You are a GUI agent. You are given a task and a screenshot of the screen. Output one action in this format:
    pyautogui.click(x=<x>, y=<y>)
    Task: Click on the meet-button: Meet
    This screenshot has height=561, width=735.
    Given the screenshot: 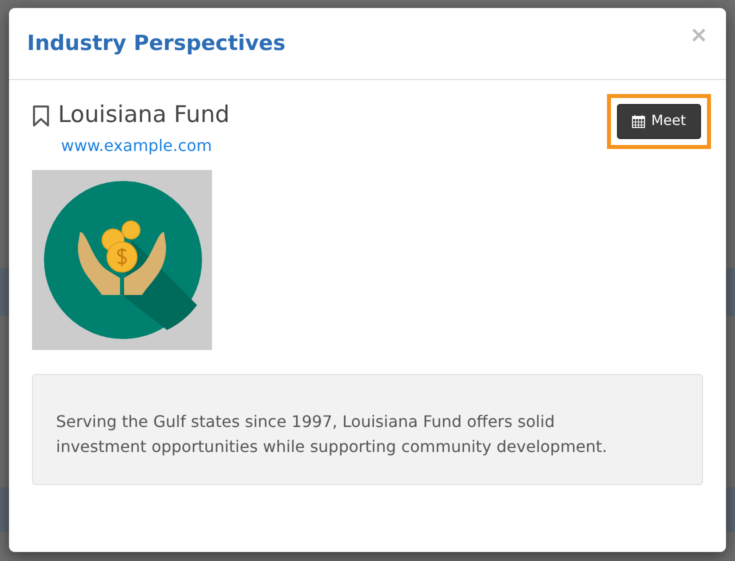 What is the action you would take?
    pyautogui.click(x=659, y=121)
    